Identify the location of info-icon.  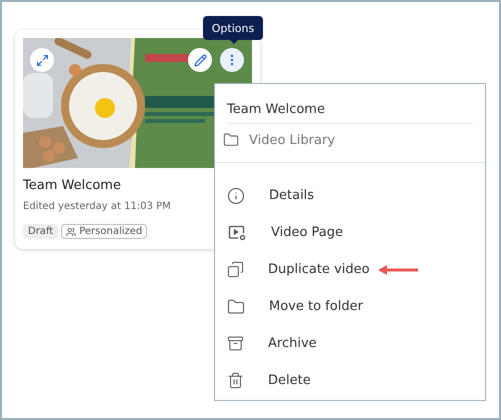
(236, 195).